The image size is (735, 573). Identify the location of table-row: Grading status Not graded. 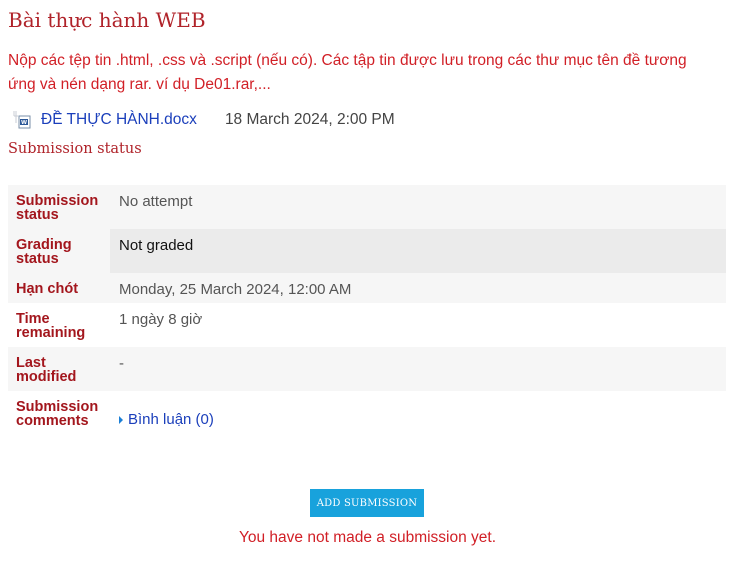
(367, 251).